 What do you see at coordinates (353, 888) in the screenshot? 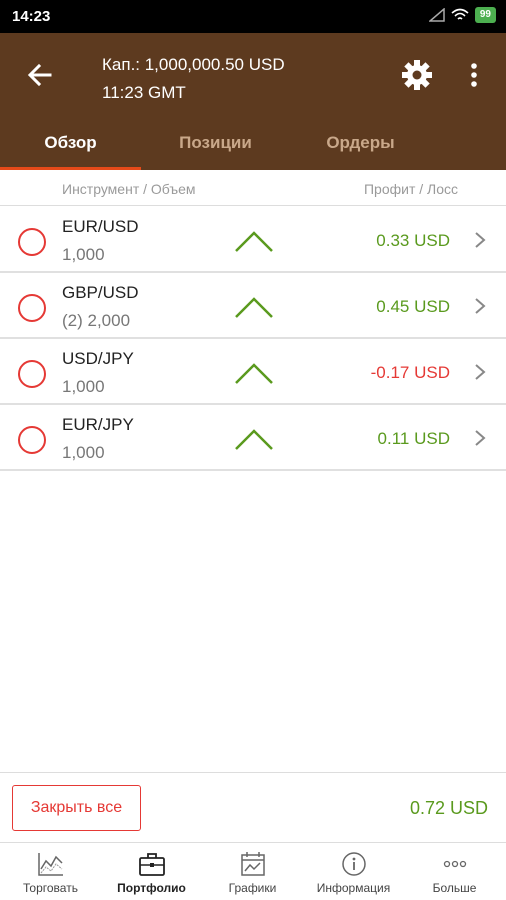
I see `nav-label: Информация` at bounding box center [353, 888].